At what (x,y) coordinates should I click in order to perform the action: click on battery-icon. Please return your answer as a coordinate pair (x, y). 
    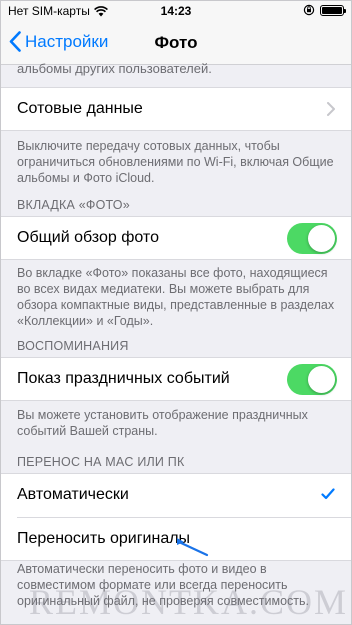
    Looking at the image, I should click on (333, 10).